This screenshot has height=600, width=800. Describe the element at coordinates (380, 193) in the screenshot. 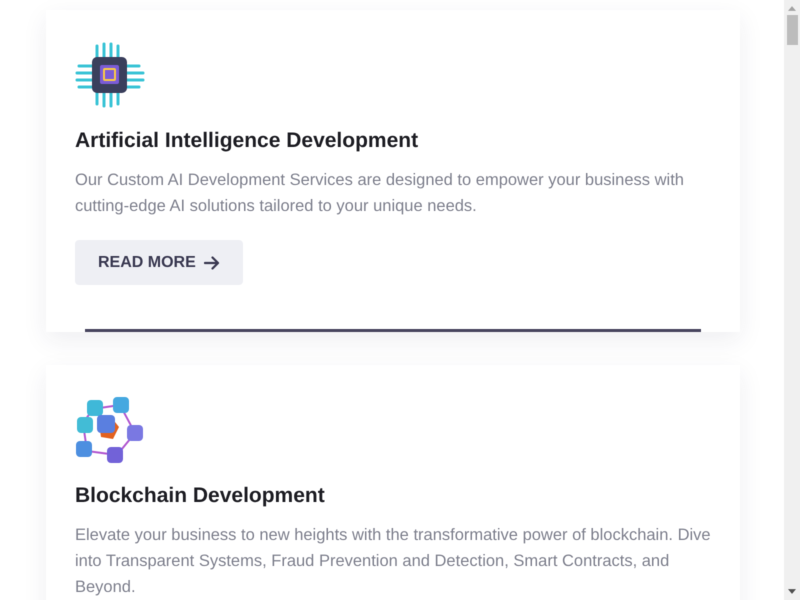

I see `card-description: Our Custom AI Development Services are designed to empower your business with cutting-edge AI solutions tailored to your unique needs.` at that location.